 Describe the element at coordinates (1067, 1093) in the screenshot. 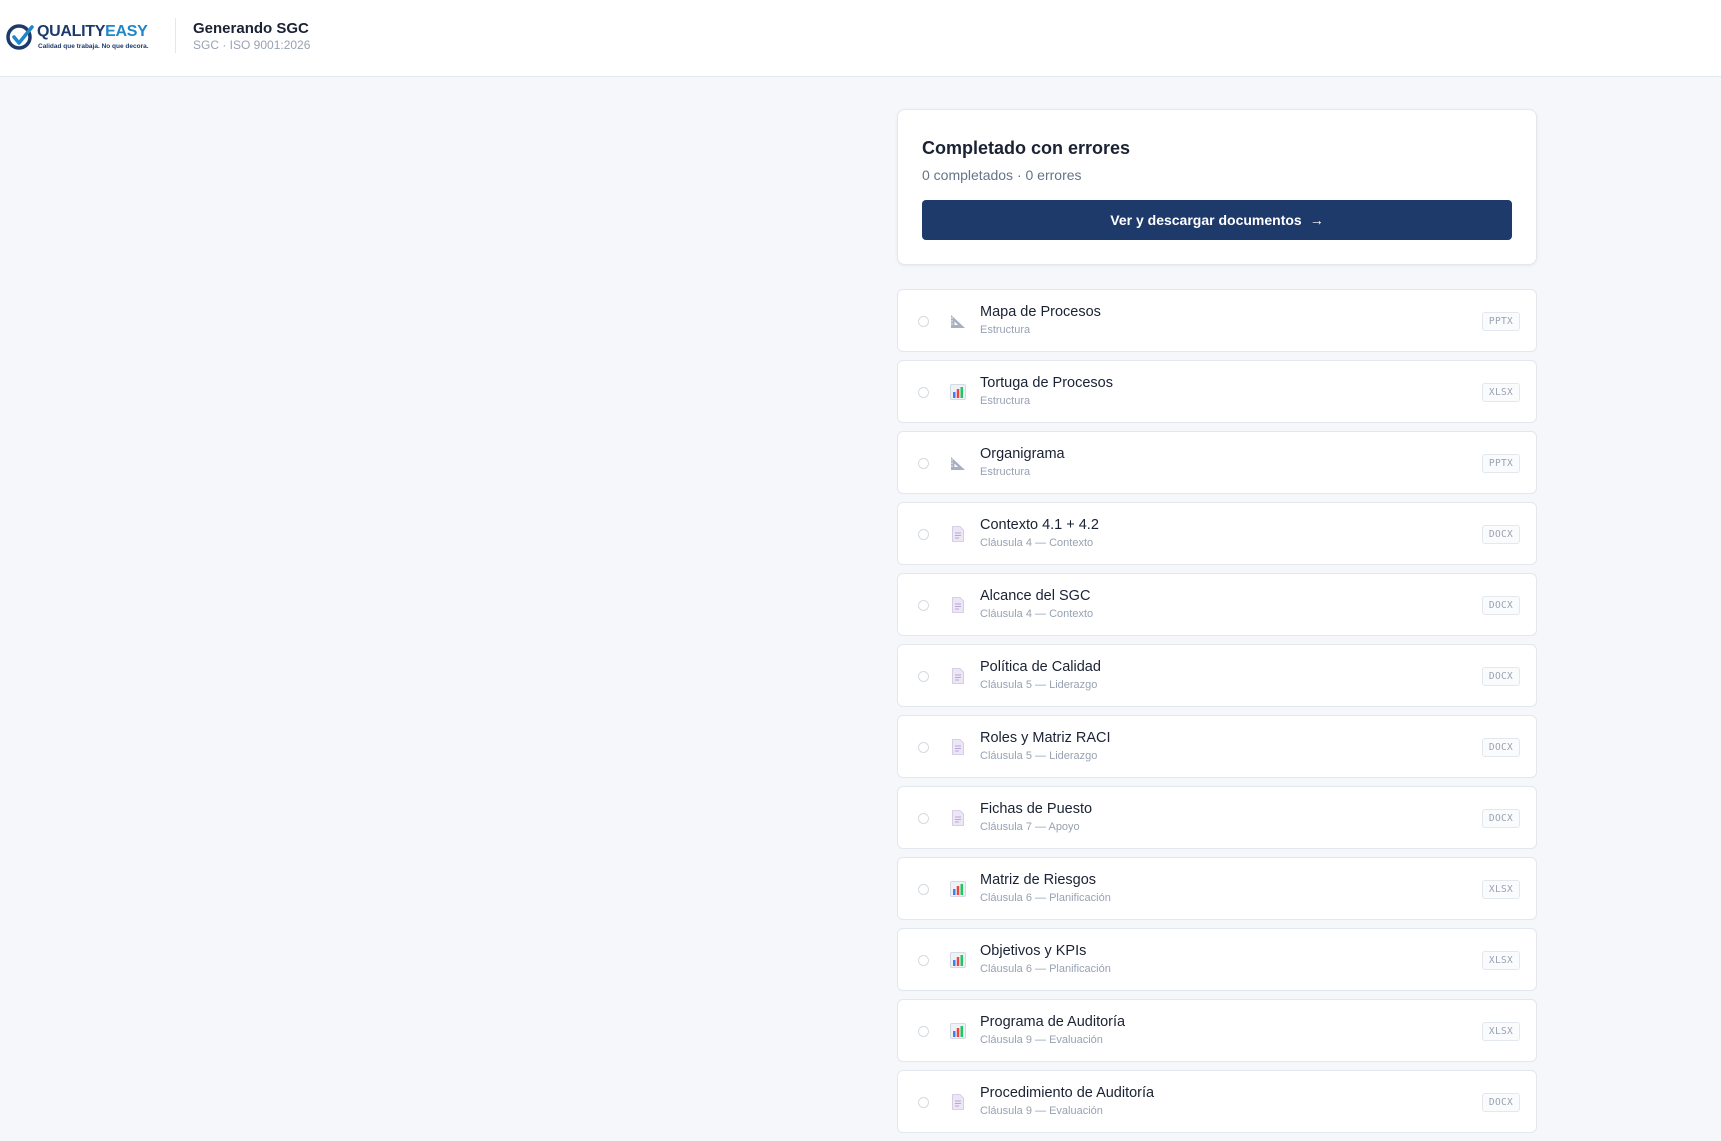

I see `document-name: Procedimiento de Auditoría` at that location.